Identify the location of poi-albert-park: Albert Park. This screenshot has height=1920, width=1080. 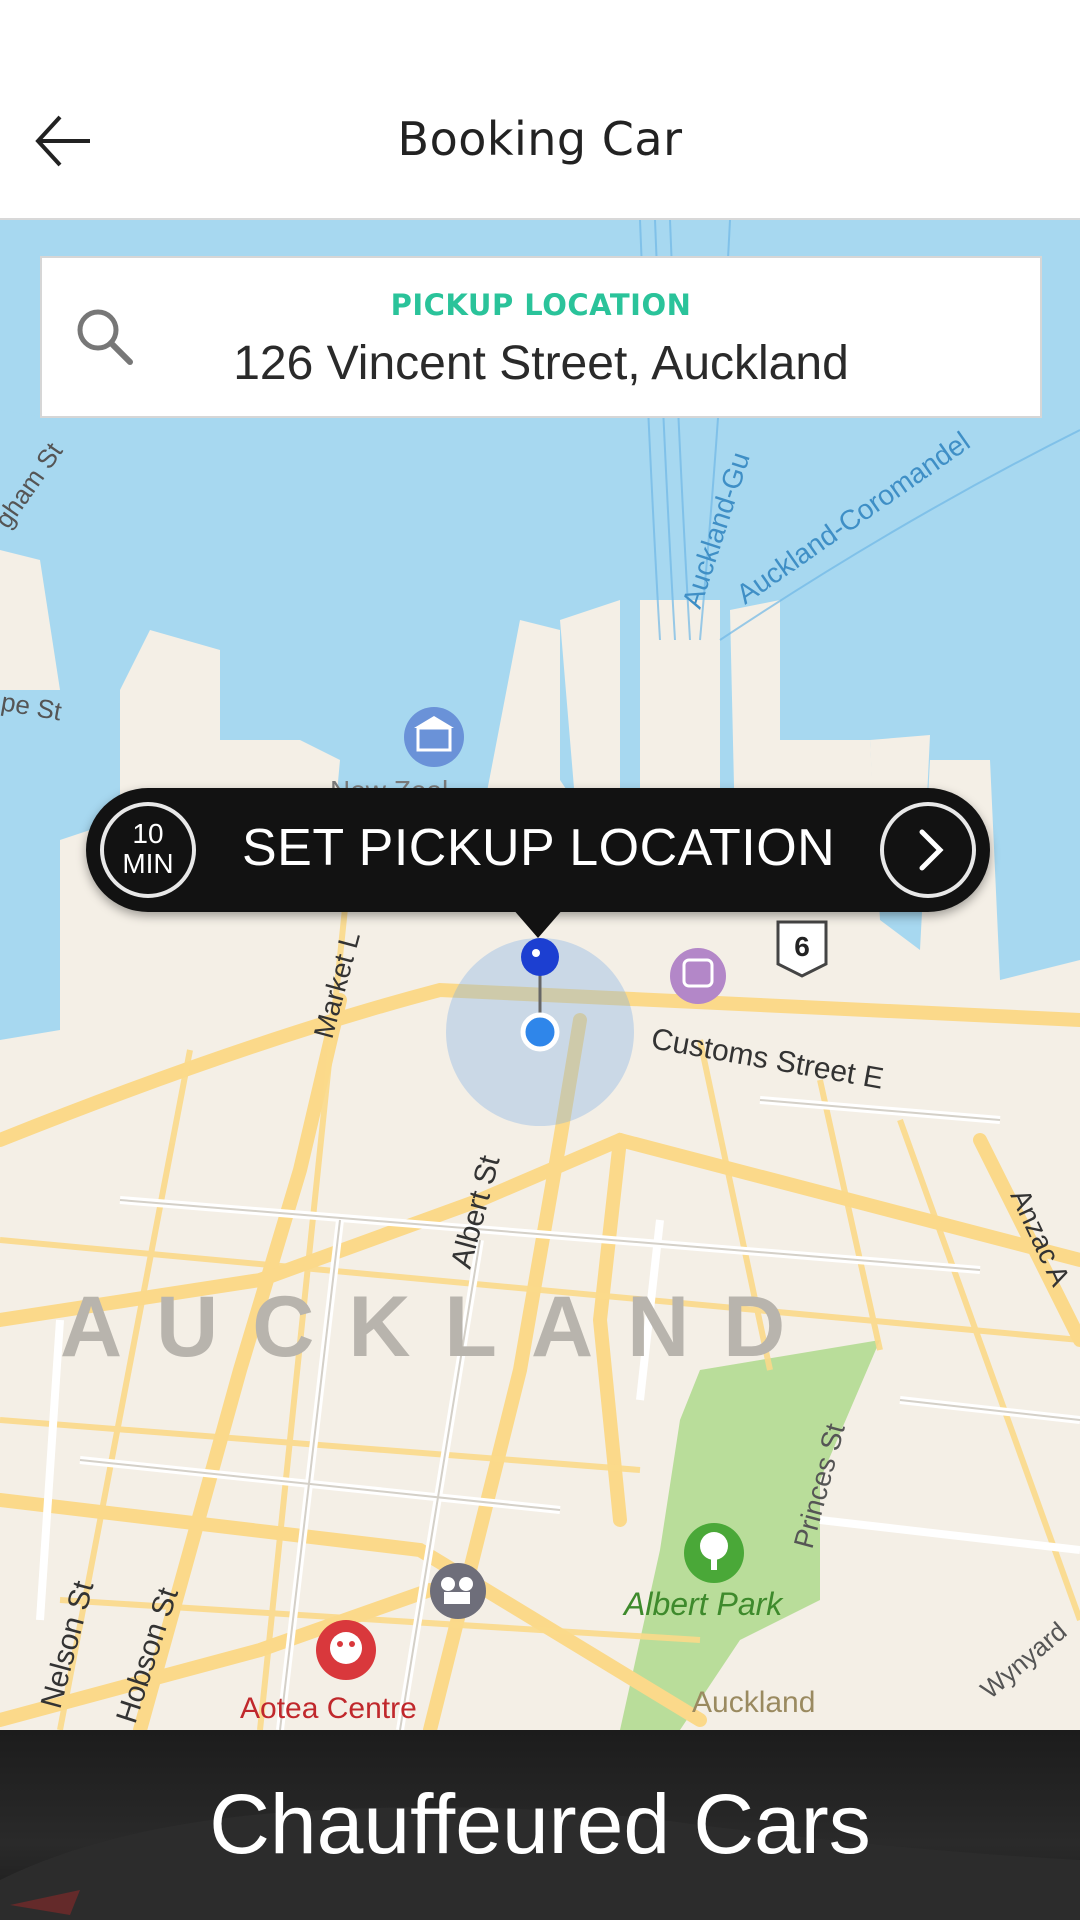
(703, 1604).